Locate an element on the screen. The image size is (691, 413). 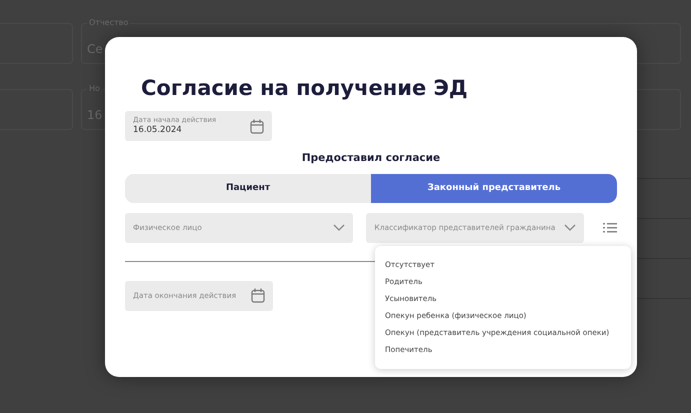
modal-title: Согласие на получение ЭД is located at coordinates (305, 88).